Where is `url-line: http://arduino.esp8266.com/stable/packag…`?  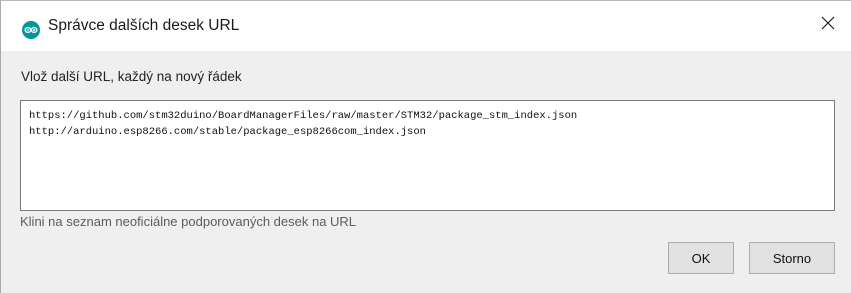
url-line: http://arduino.esp8266.com/stable/packag… is located at coordinates (227, 132).